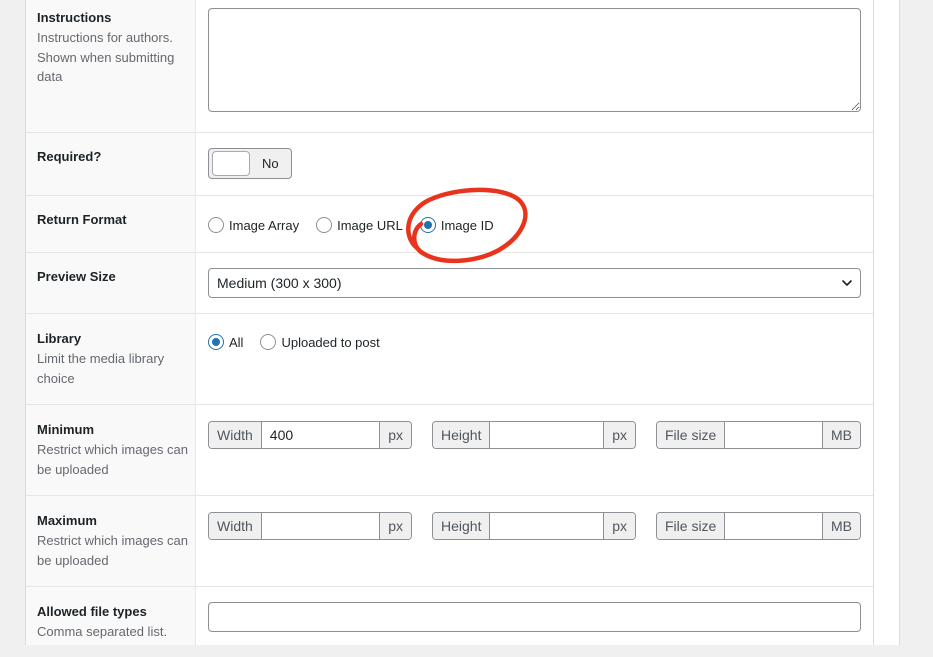 The width and height of the screenshot is (933, 657). What do you see at coordinates (231, 163) in the screenshot?
I see `toggle-knob` at bounding box center [231, 163].